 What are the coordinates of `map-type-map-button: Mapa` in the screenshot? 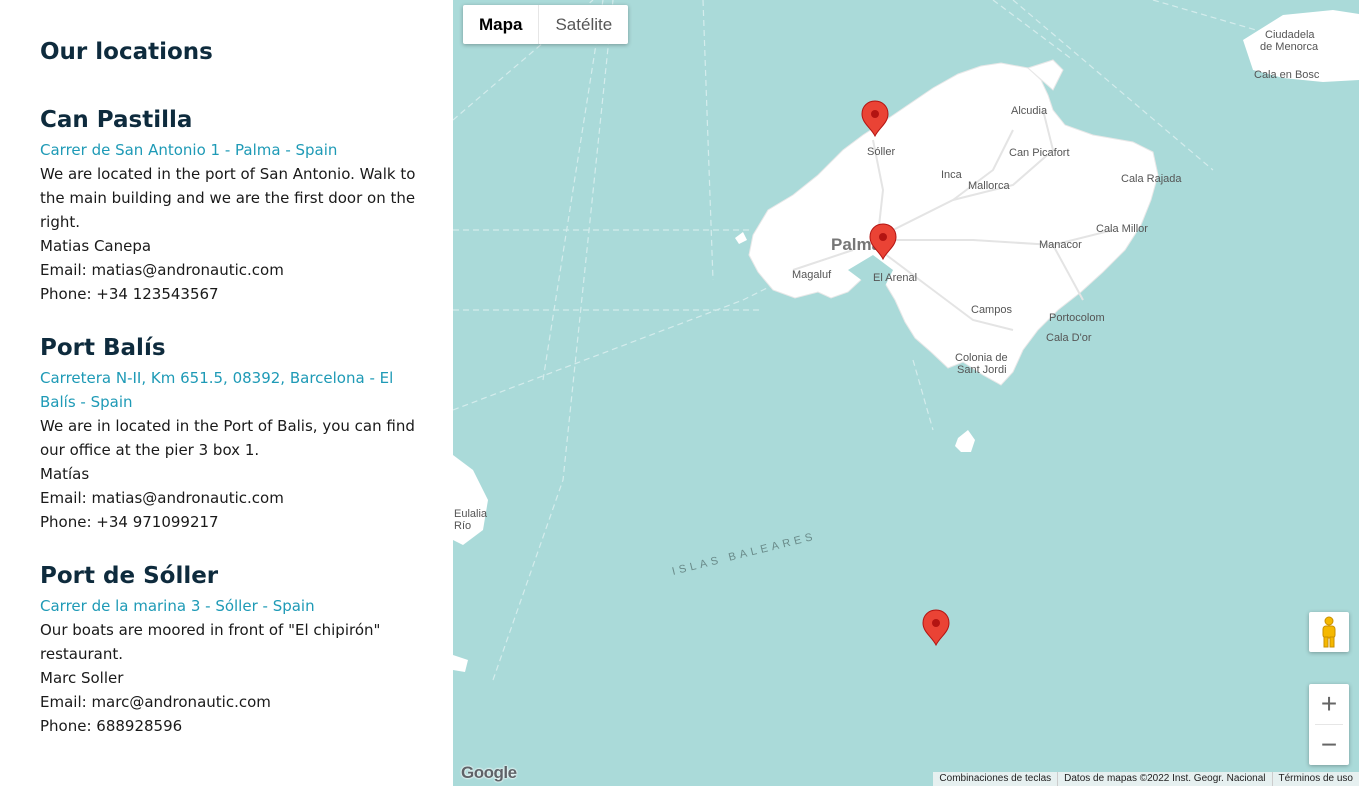 It's located at (500, 24).